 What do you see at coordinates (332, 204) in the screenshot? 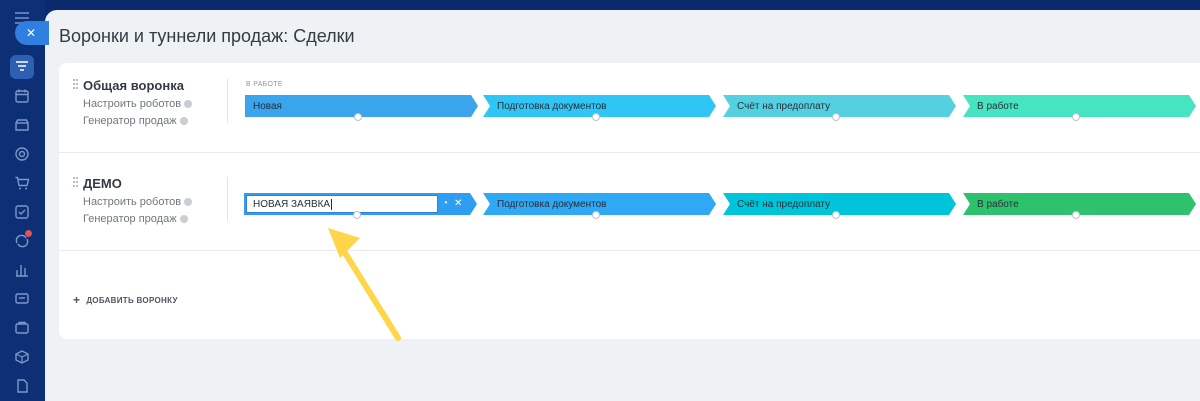
I see `text-caret` at bounding box center [332, 204].